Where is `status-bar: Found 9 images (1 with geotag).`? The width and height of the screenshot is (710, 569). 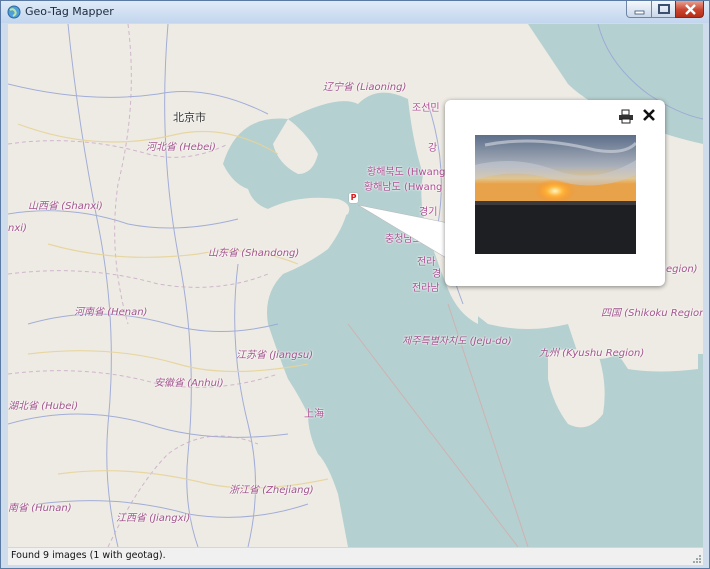
status-bar: Found 9 images (1 with geotag). is located at coordinates (355, 556).